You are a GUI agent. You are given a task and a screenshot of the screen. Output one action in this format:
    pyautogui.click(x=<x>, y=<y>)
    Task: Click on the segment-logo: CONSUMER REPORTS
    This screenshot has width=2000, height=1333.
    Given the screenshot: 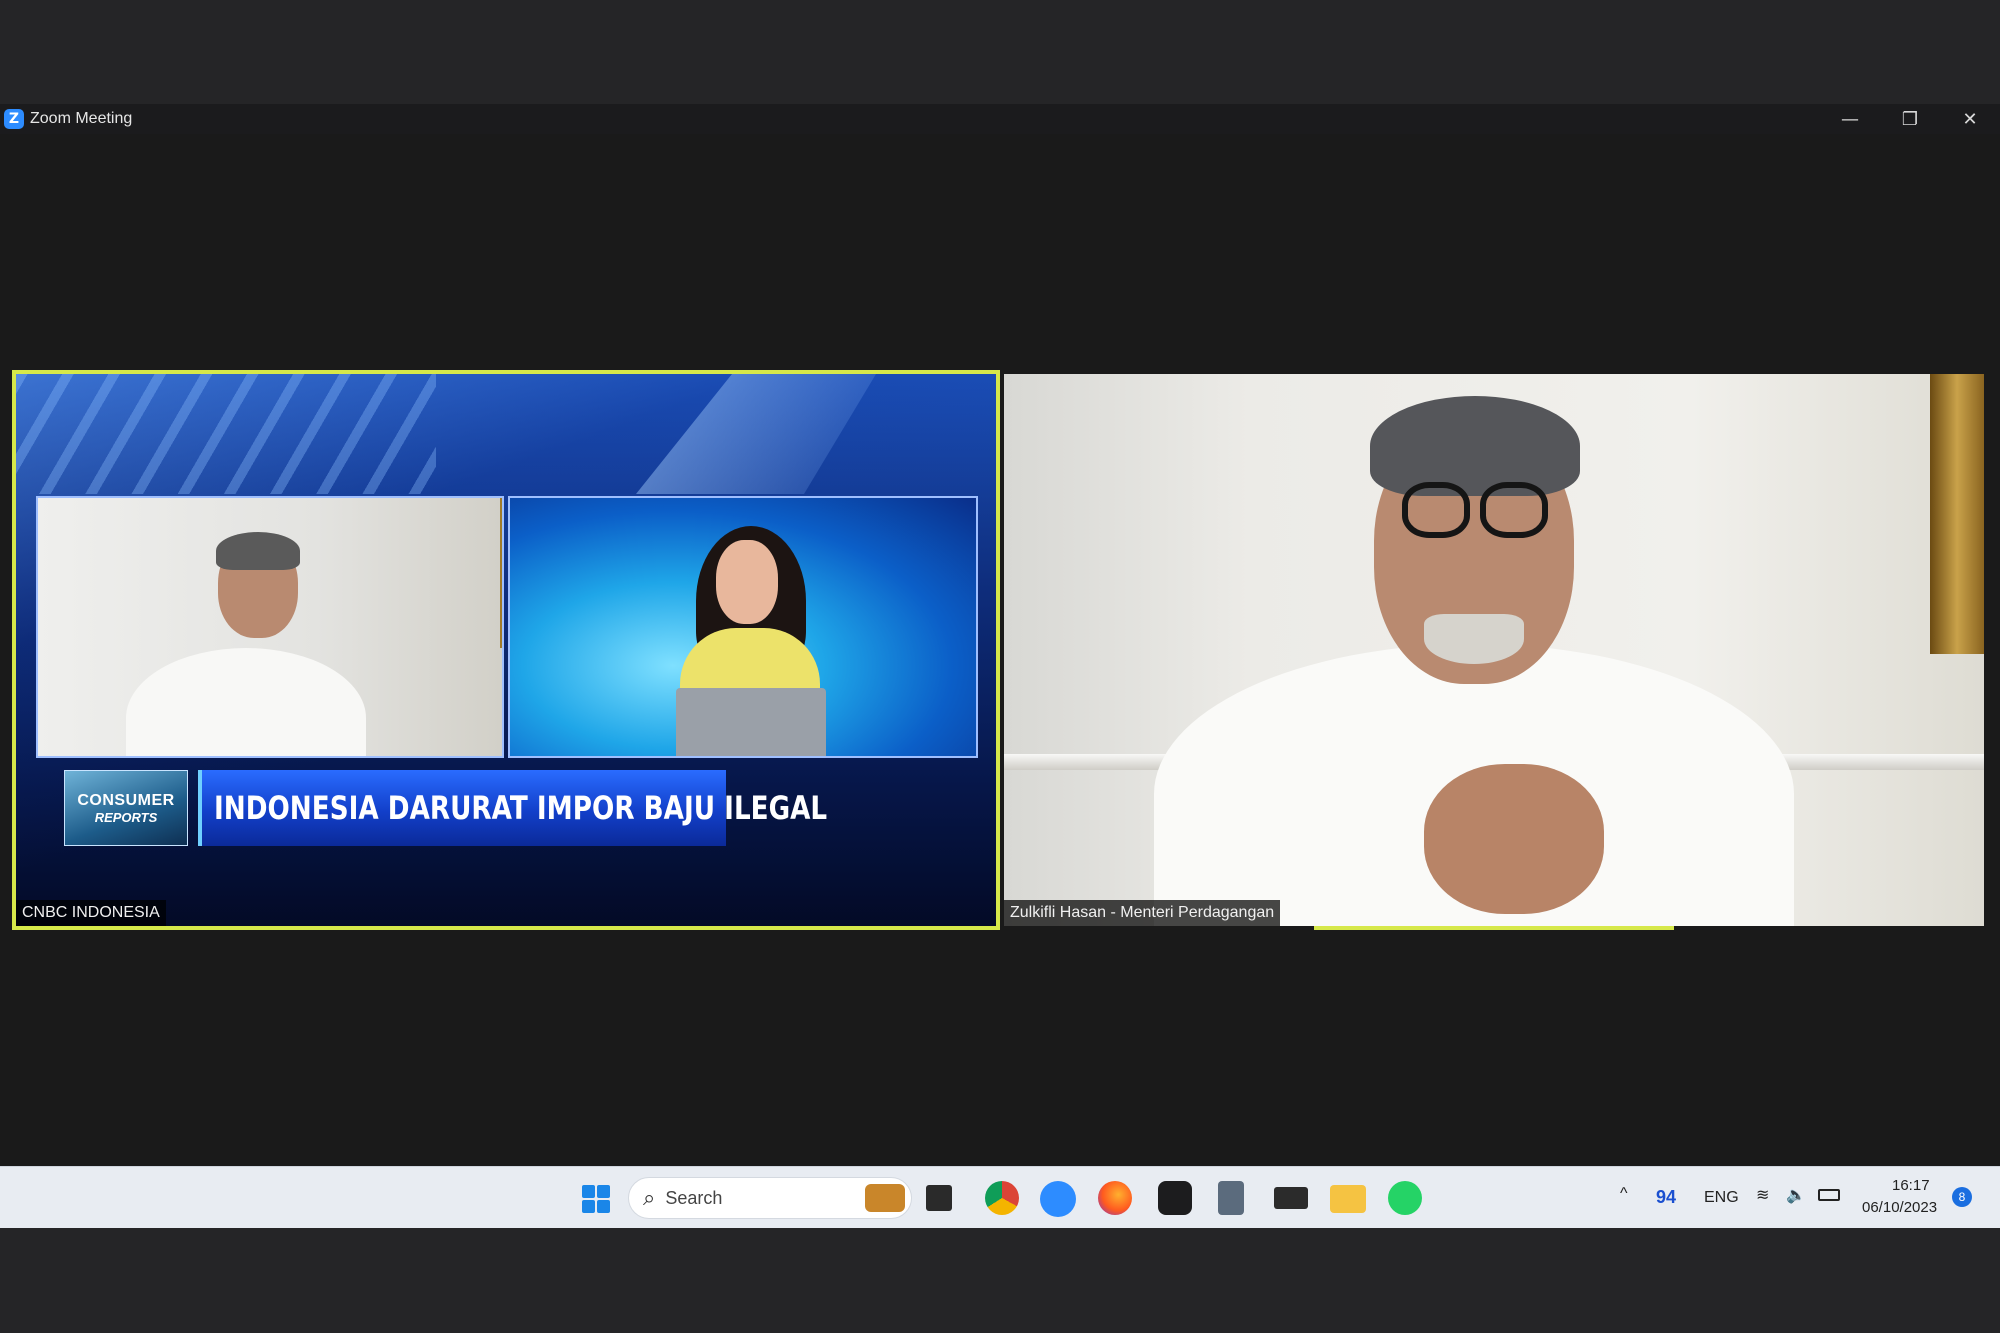 What is the action you would take?
    pyautogui.click(x=126, y=808)
    